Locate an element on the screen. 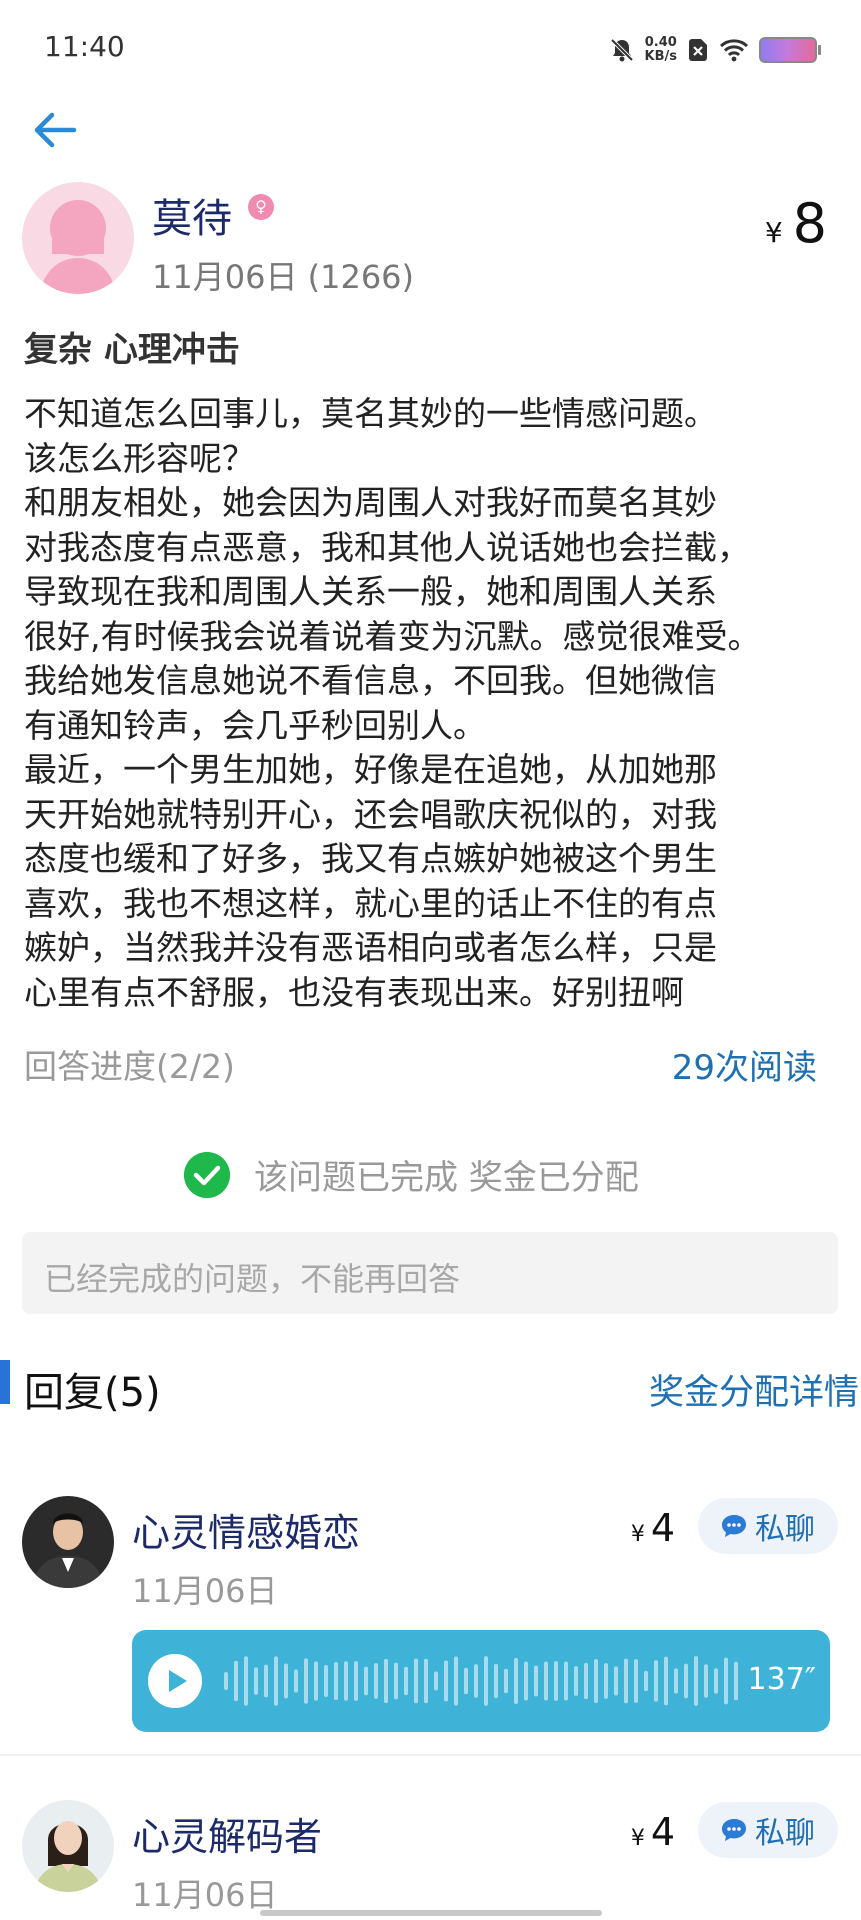 This screenshot has width=861, height=1920. read-count: 29次阅读 is located at coordinates (744, 1068).